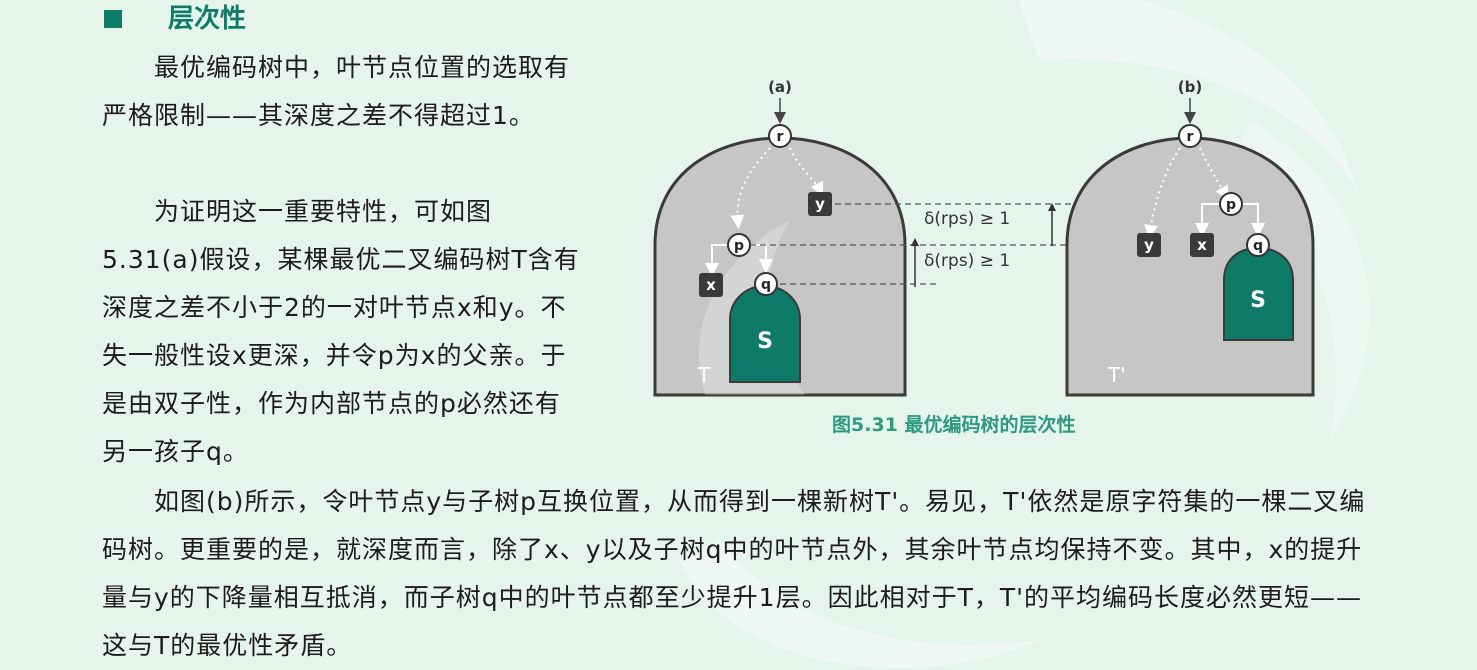  What do you see at coordinates (967, 219) in the screenshot?
I see `delta-label-upper: δ(rps) ≥ 1` at bounding box center [967, 219].